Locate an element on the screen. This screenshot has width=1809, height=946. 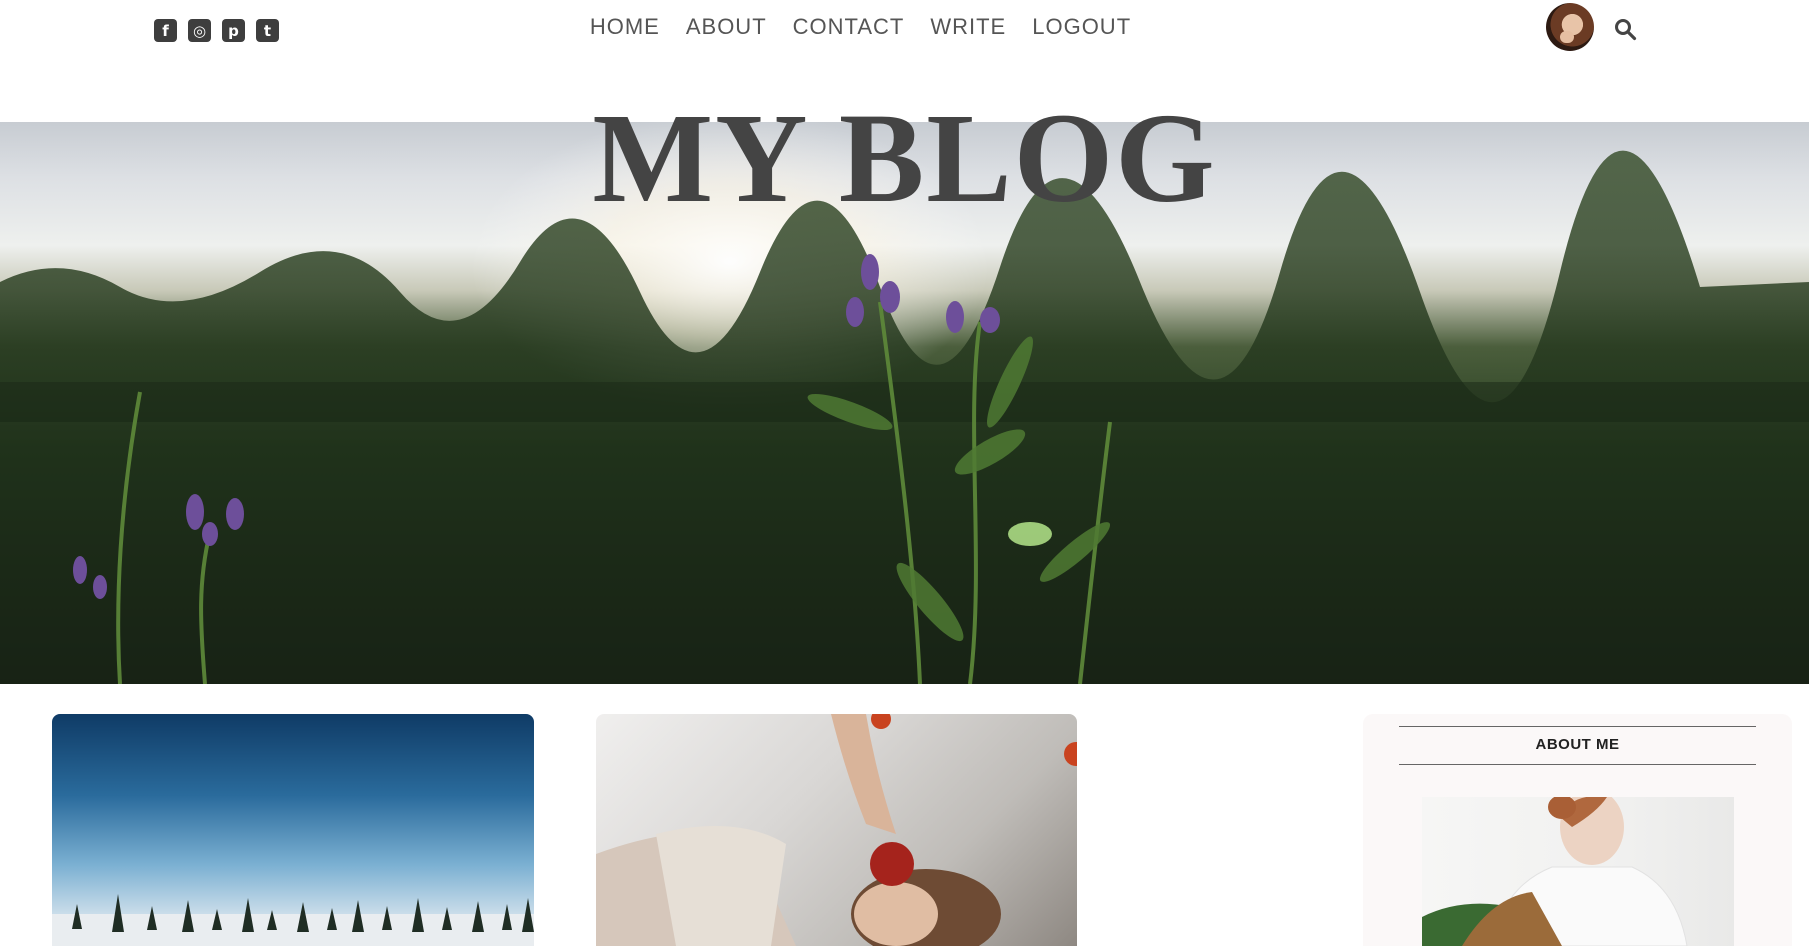
sidebar-divider-top is located at coordinates (1577, 726).